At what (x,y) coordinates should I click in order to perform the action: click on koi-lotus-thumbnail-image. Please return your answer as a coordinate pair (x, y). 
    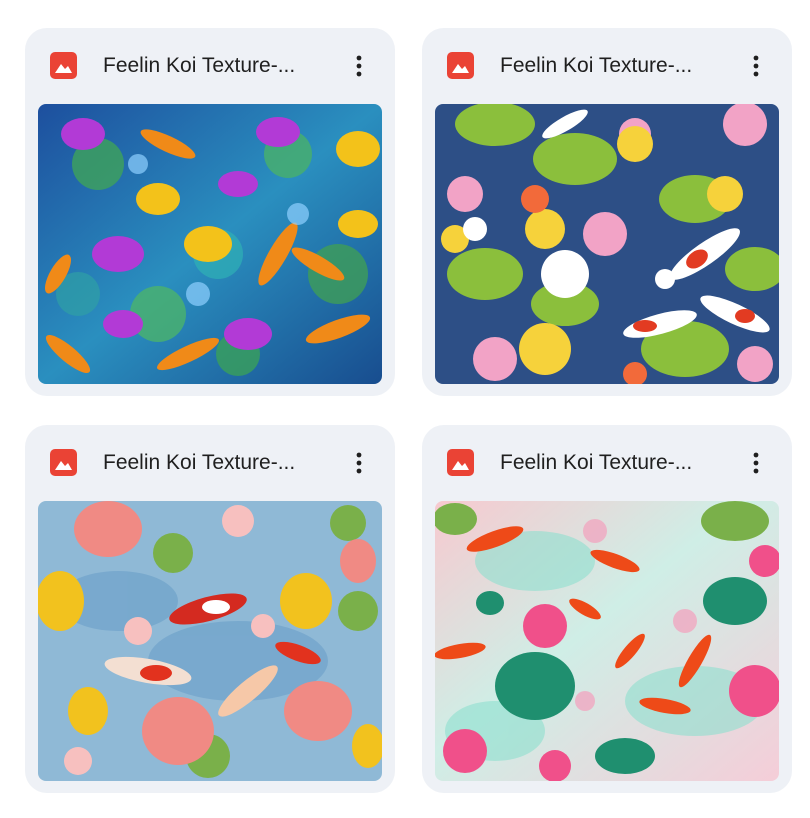
    Looking at the image, I should click on (210, 244).